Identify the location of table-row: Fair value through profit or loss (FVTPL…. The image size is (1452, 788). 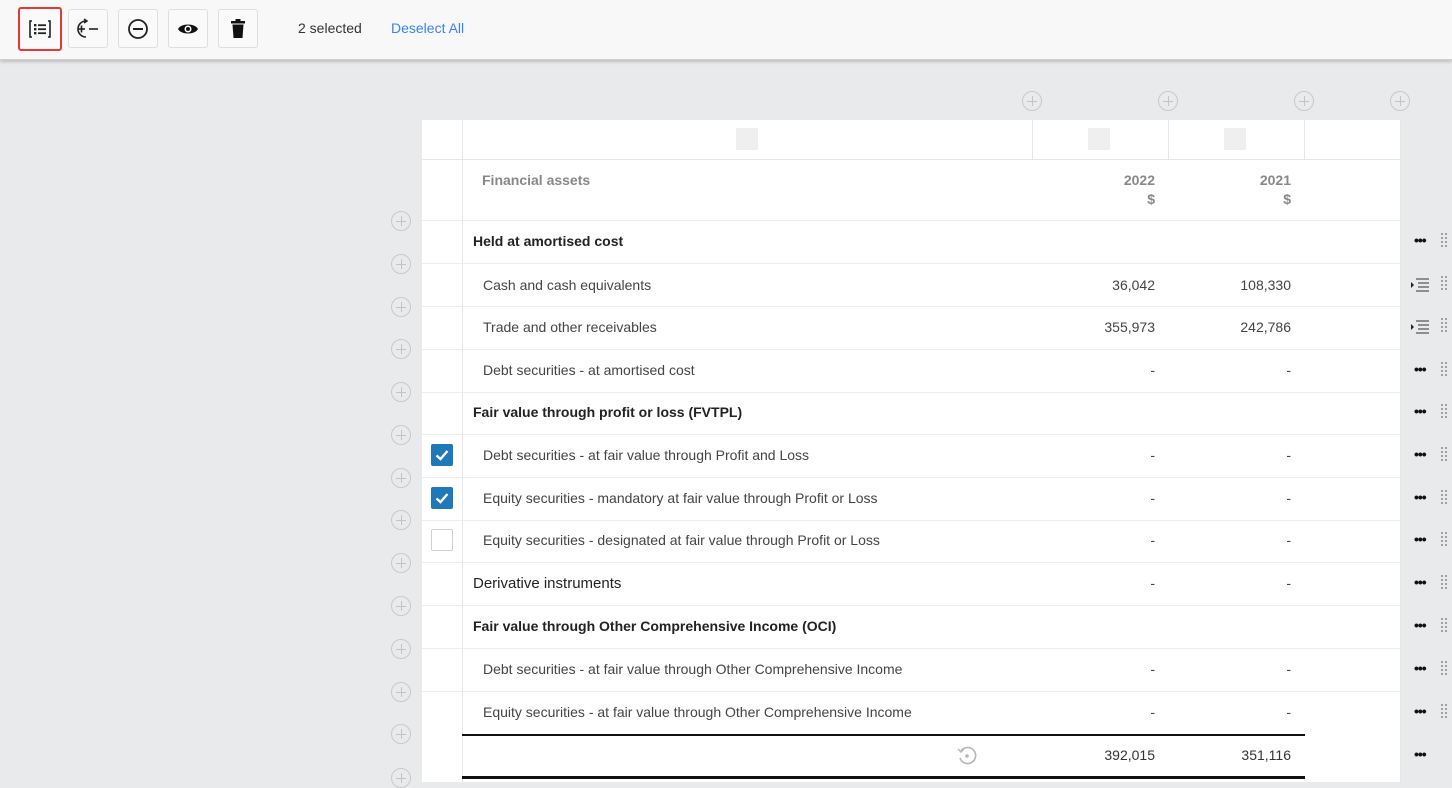
(911, 413).